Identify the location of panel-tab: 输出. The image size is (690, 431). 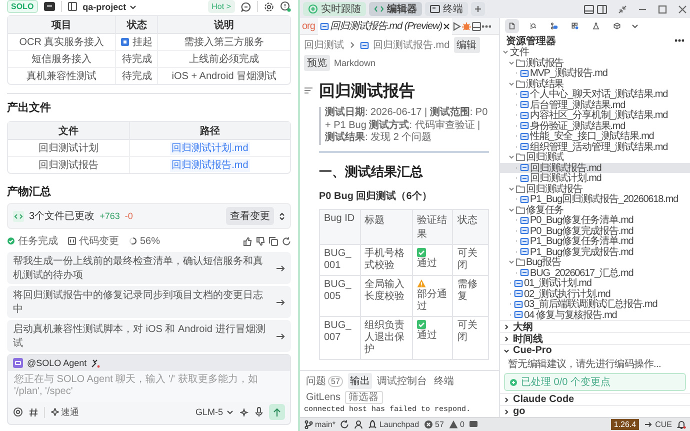
(360, 381).